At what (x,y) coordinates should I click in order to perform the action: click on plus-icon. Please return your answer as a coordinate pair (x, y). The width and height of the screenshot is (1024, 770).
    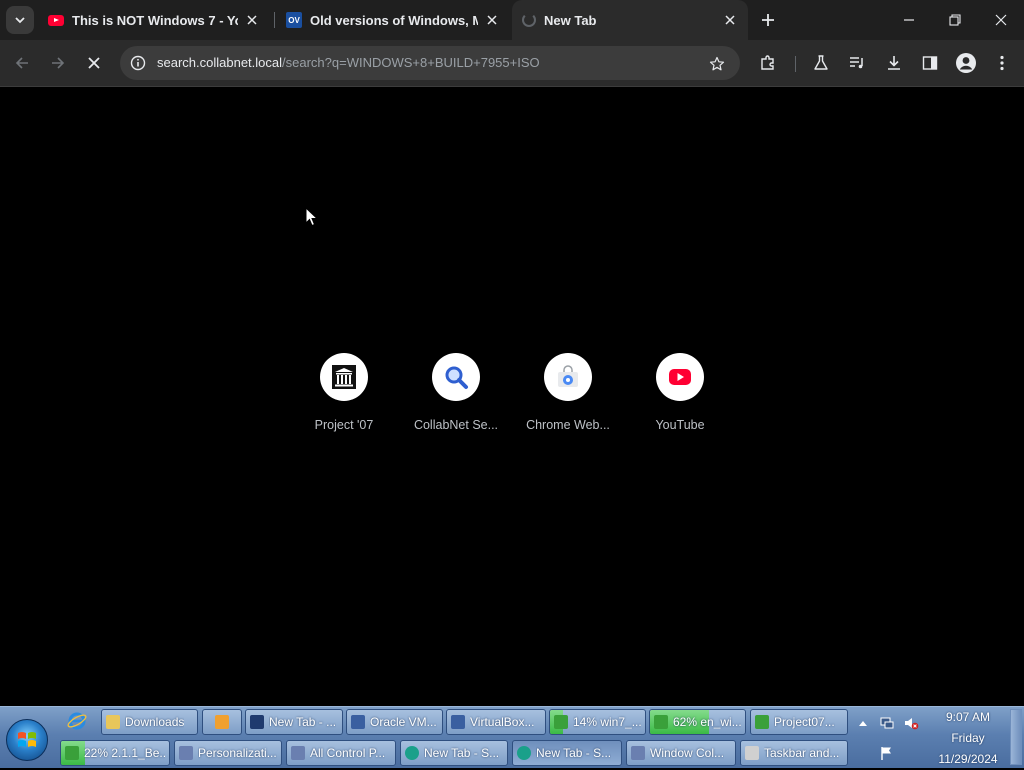
    Looking at the image, I should click on (768, 20).